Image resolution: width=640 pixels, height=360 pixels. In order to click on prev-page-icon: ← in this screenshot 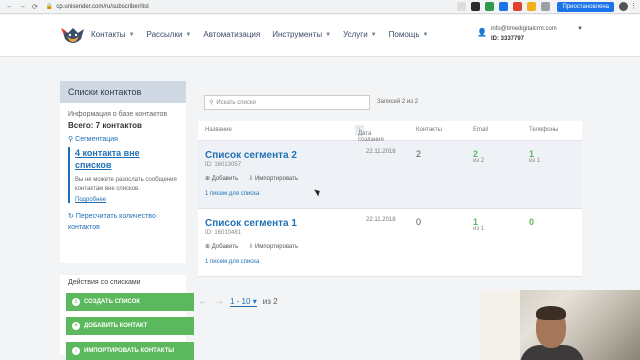, I will do `click(203, 301)`.